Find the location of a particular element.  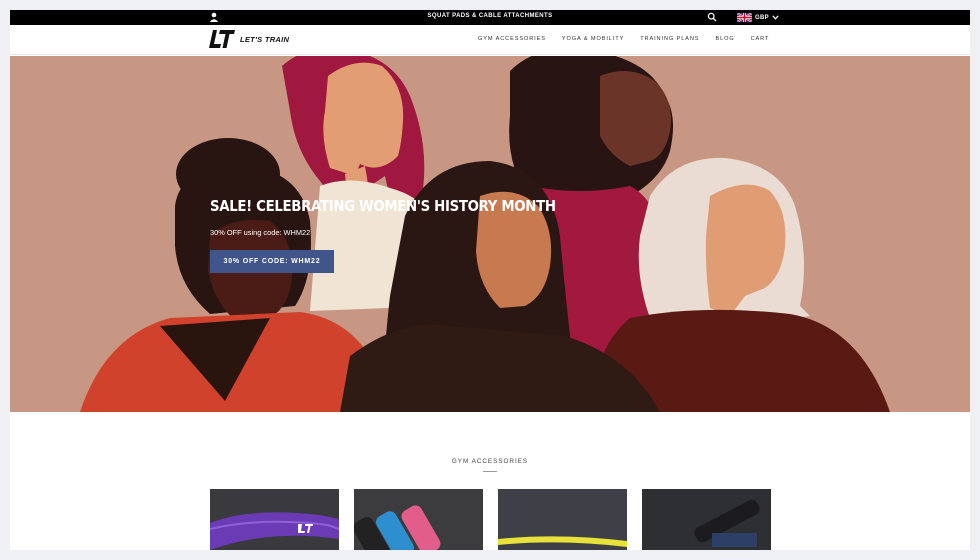

chevron-down-icon is located at coordinates (775, 17).